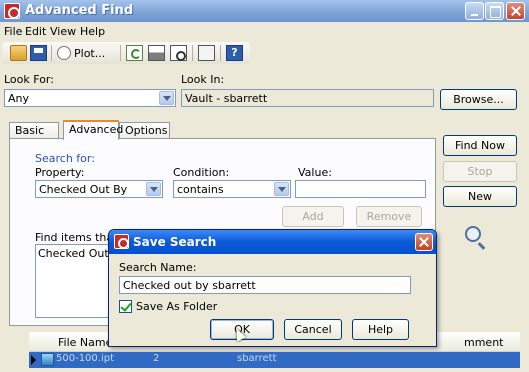 The image size is (529, 372). I want to click on search-for-label: Search for:, so click(65, 158).